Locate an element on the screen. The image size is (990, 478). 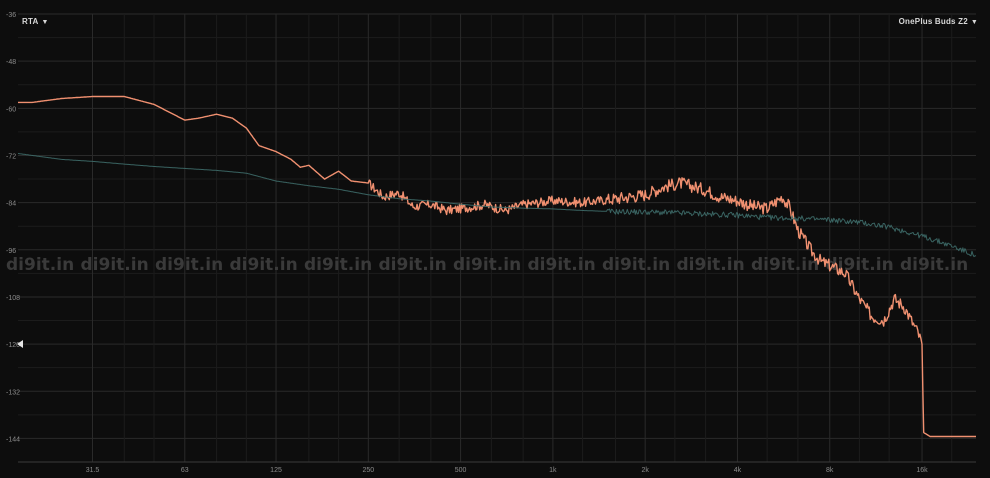
y-tick-label: -72 is located at coordinates (11, 156).